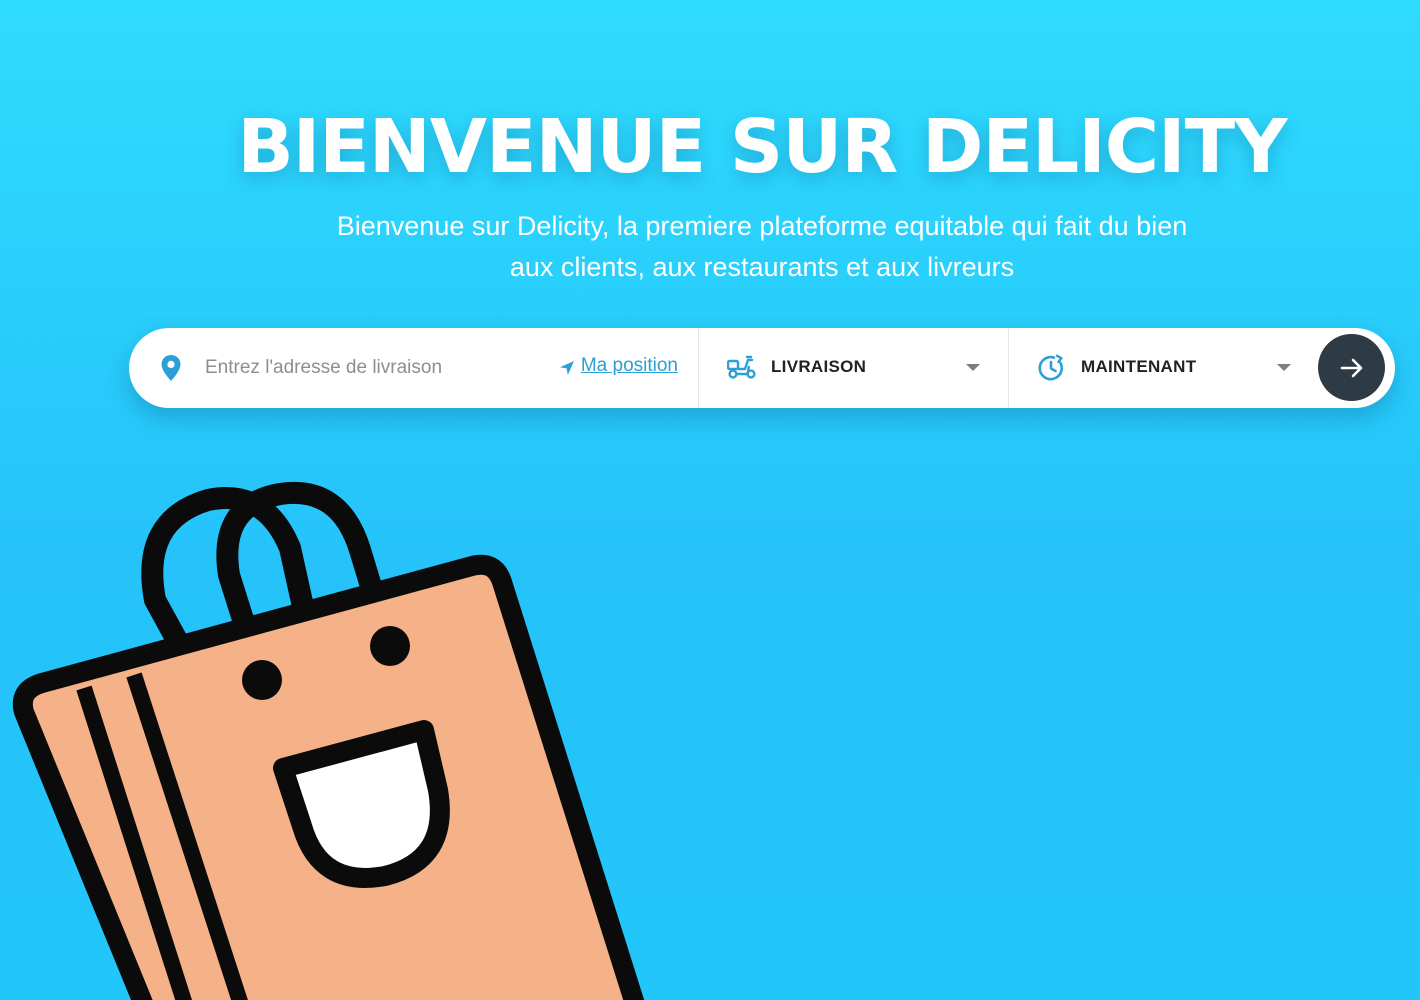 This screenshot has height=1000, width=1420. Describe the element at coordinates (762, 147) in the screenshot. I see `hero-title: BIENVENUE SUR DELICITY` at that location.